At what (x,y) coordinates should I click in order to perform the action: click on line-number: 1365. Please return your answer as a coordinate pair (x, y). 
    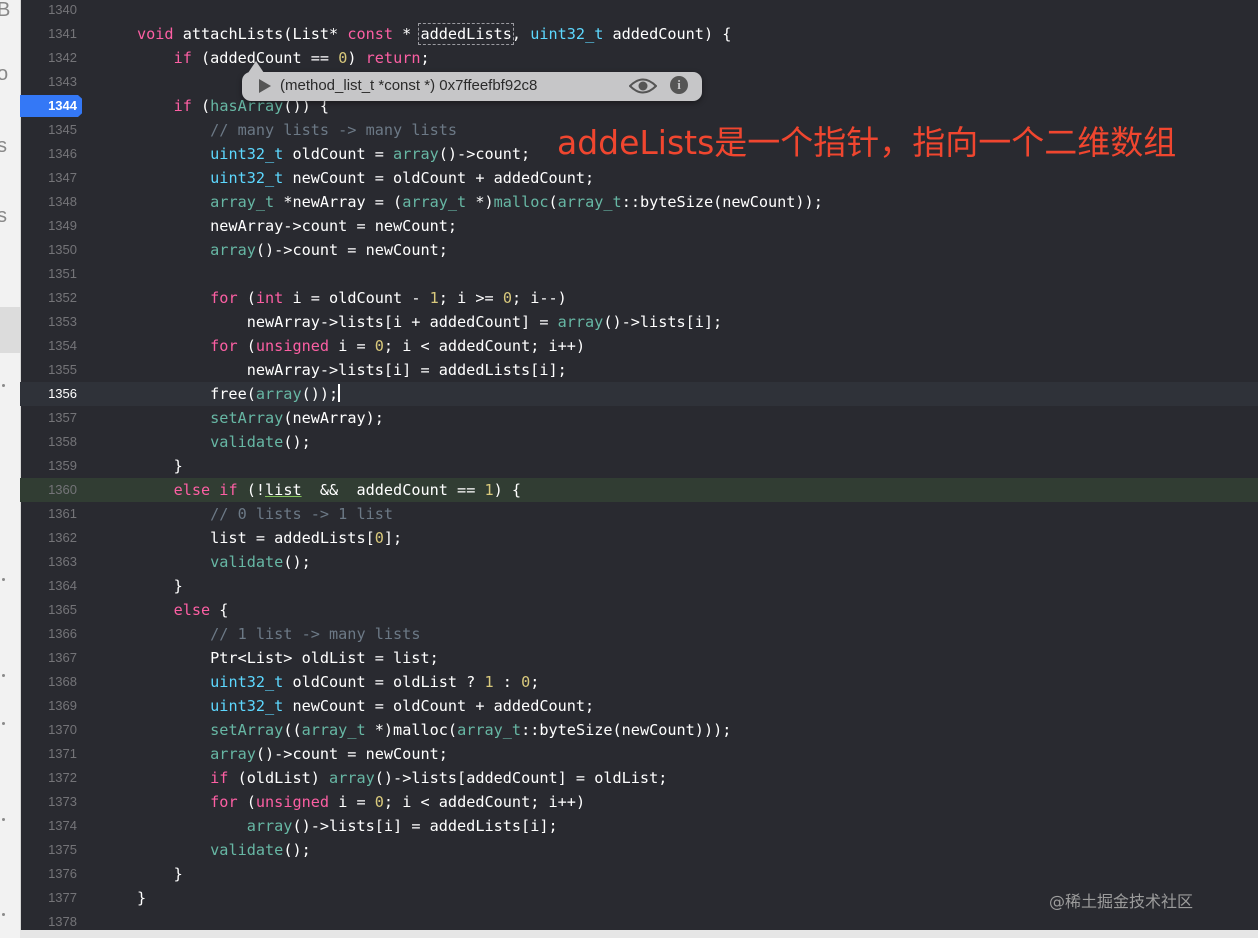
    Looking at the image, I should click on (48, 610).